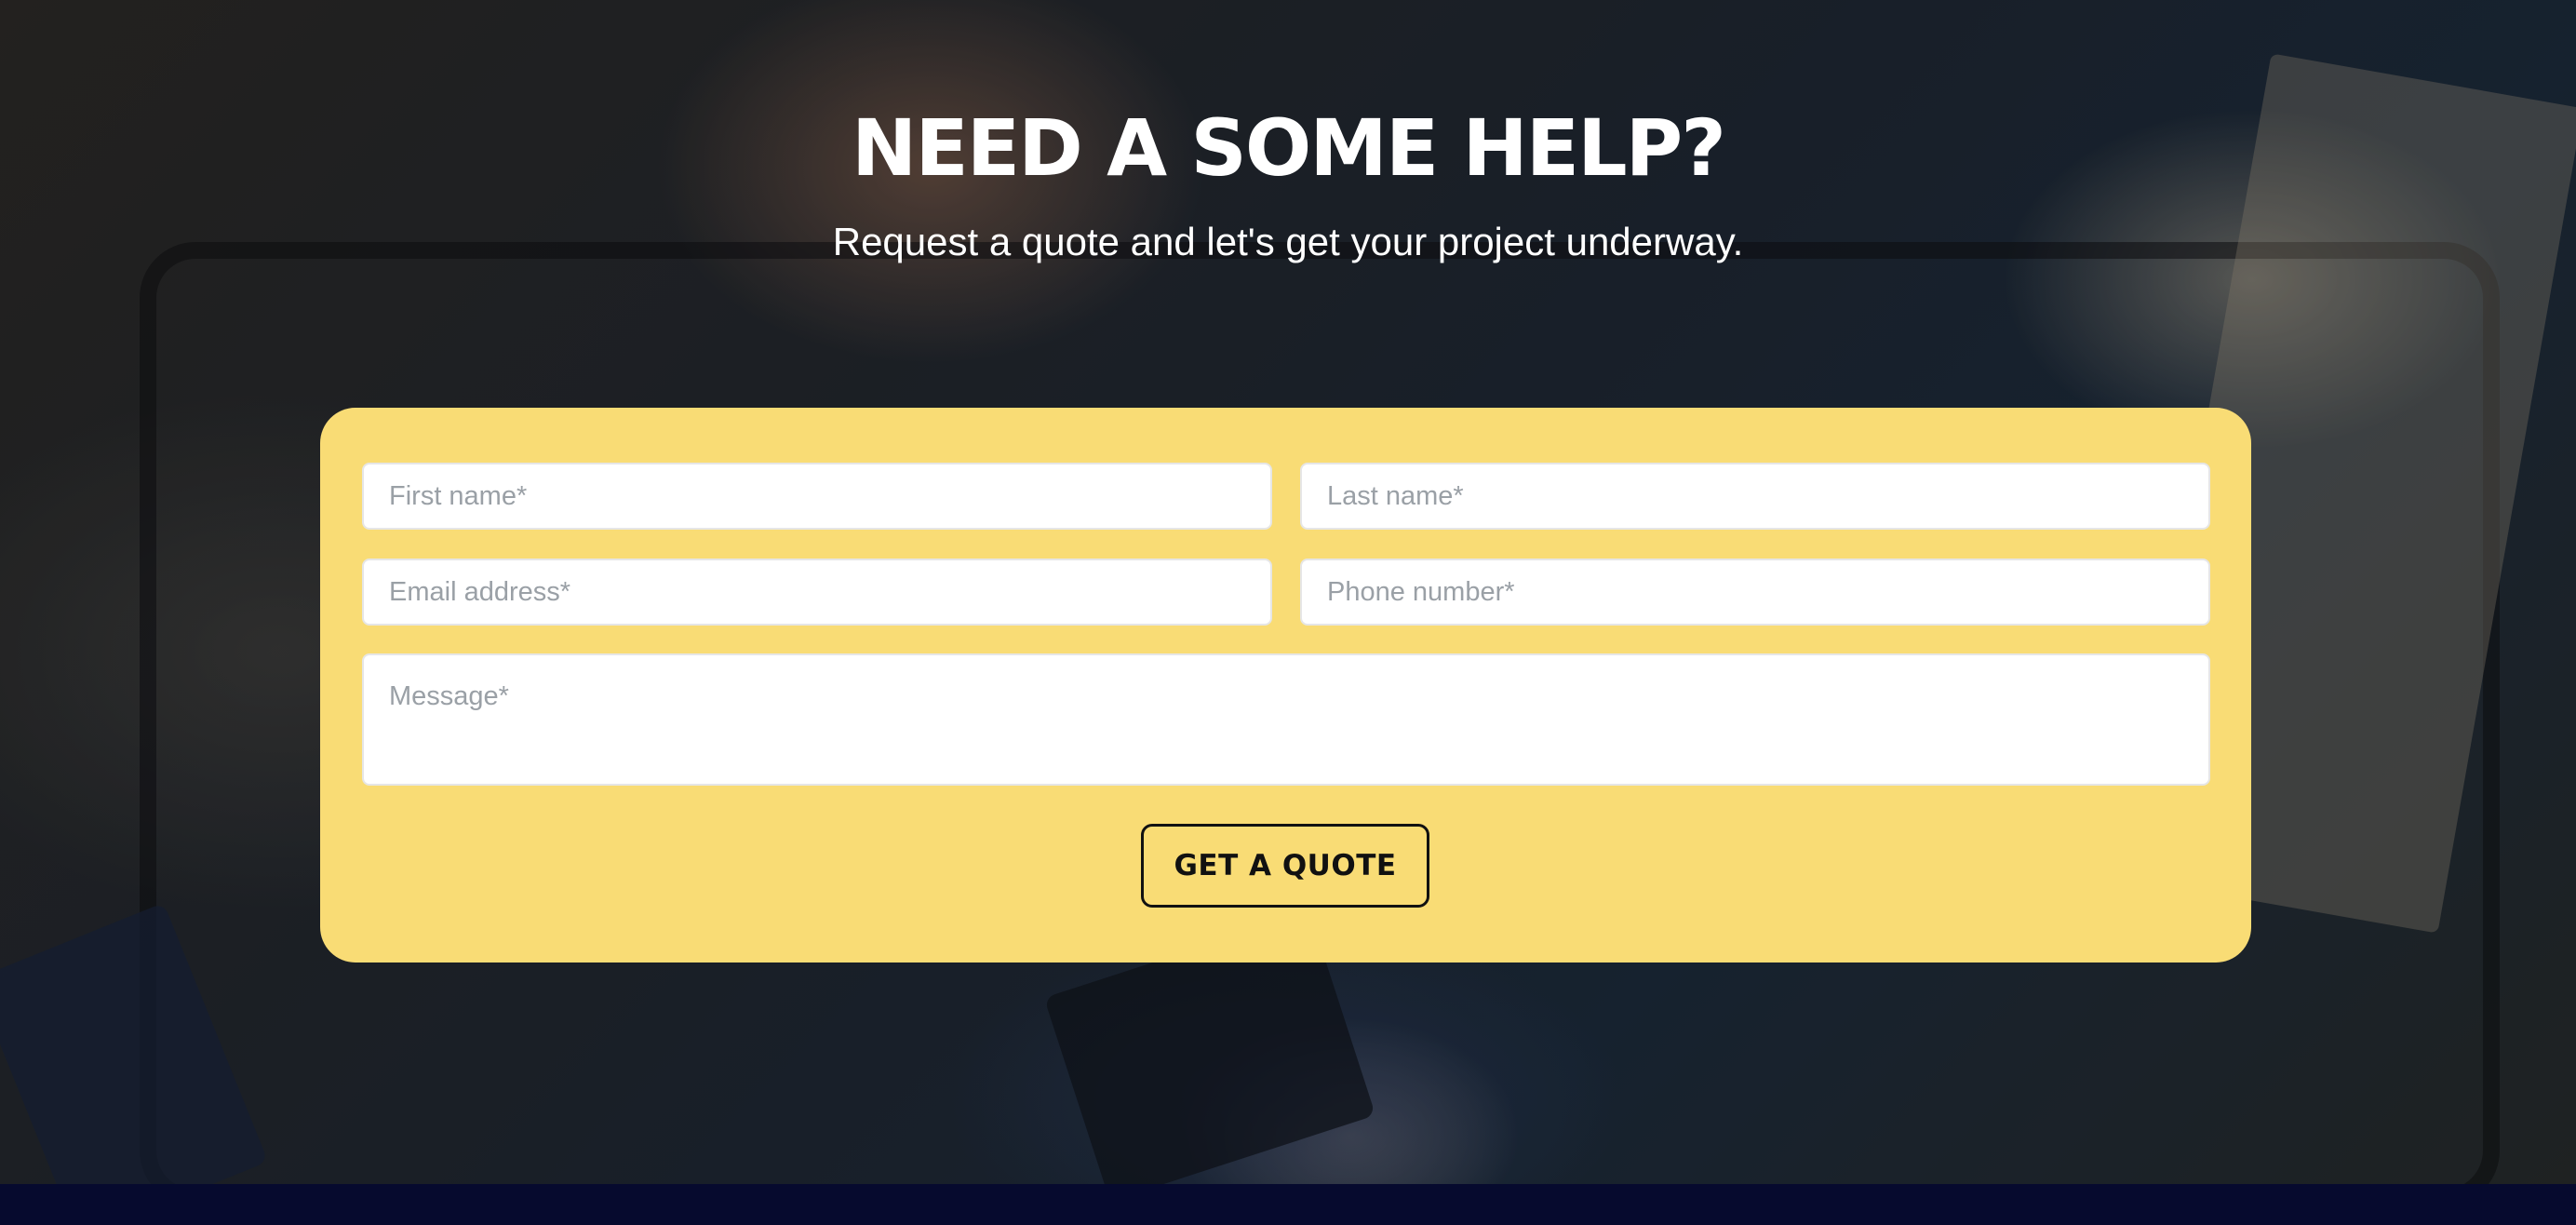 The width and height of the screenshot is (2576, 1225). What do you see at coordinates (817, 496) in the screenshot?
I see `first-name-input` at bounding box center [817, 496].